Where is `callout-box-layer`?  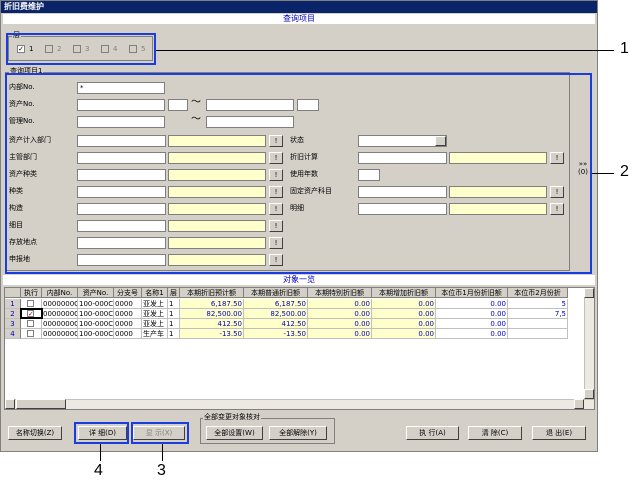
callout-box-layer is located at coordinates (81, 49).